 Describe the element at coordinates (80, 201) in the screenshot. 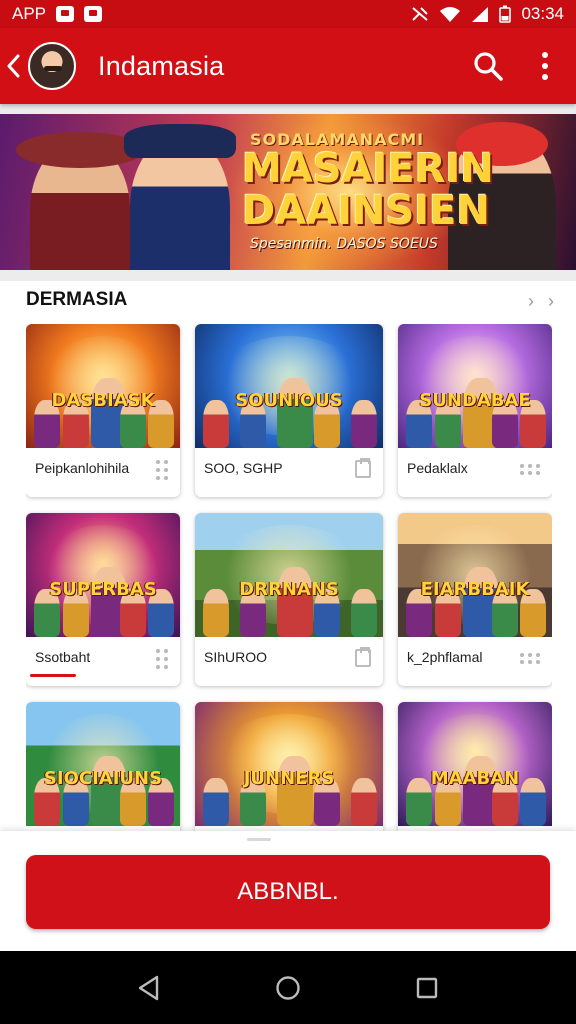

I see `banner-hero-left` at that location.